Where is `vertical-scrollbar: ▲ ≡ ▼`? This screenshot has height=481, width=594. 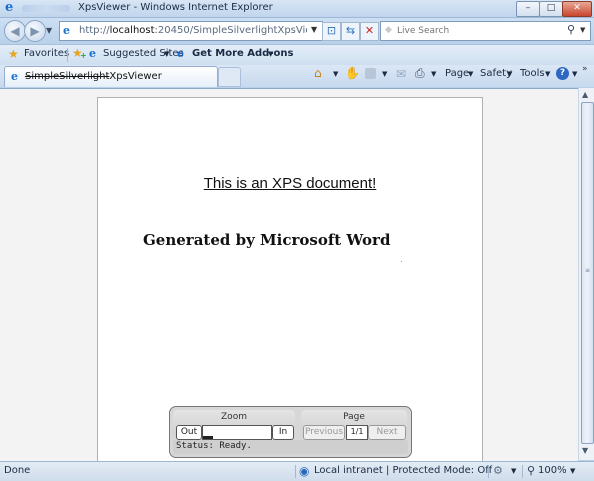 vertical-scrollbar: ▲ ≡ ▼ is located at coordinates (586, 274).